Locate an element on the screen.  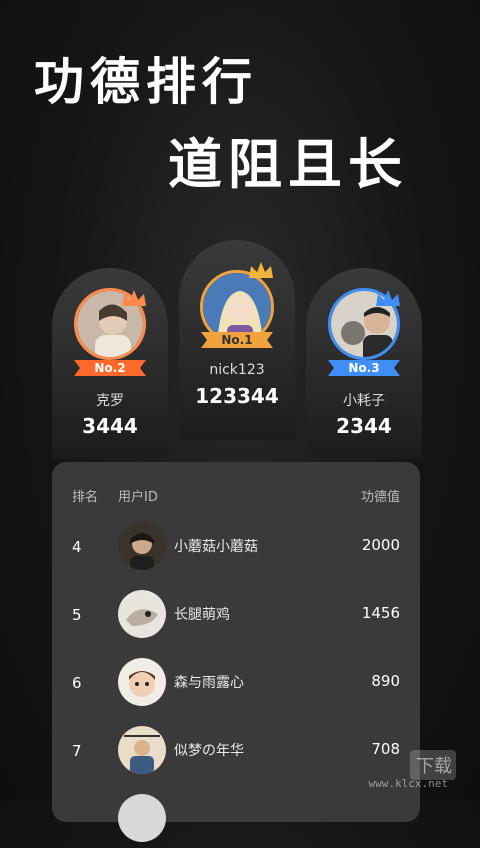
watermark-text: www.klcx.net is located at coordinates (408, 783).